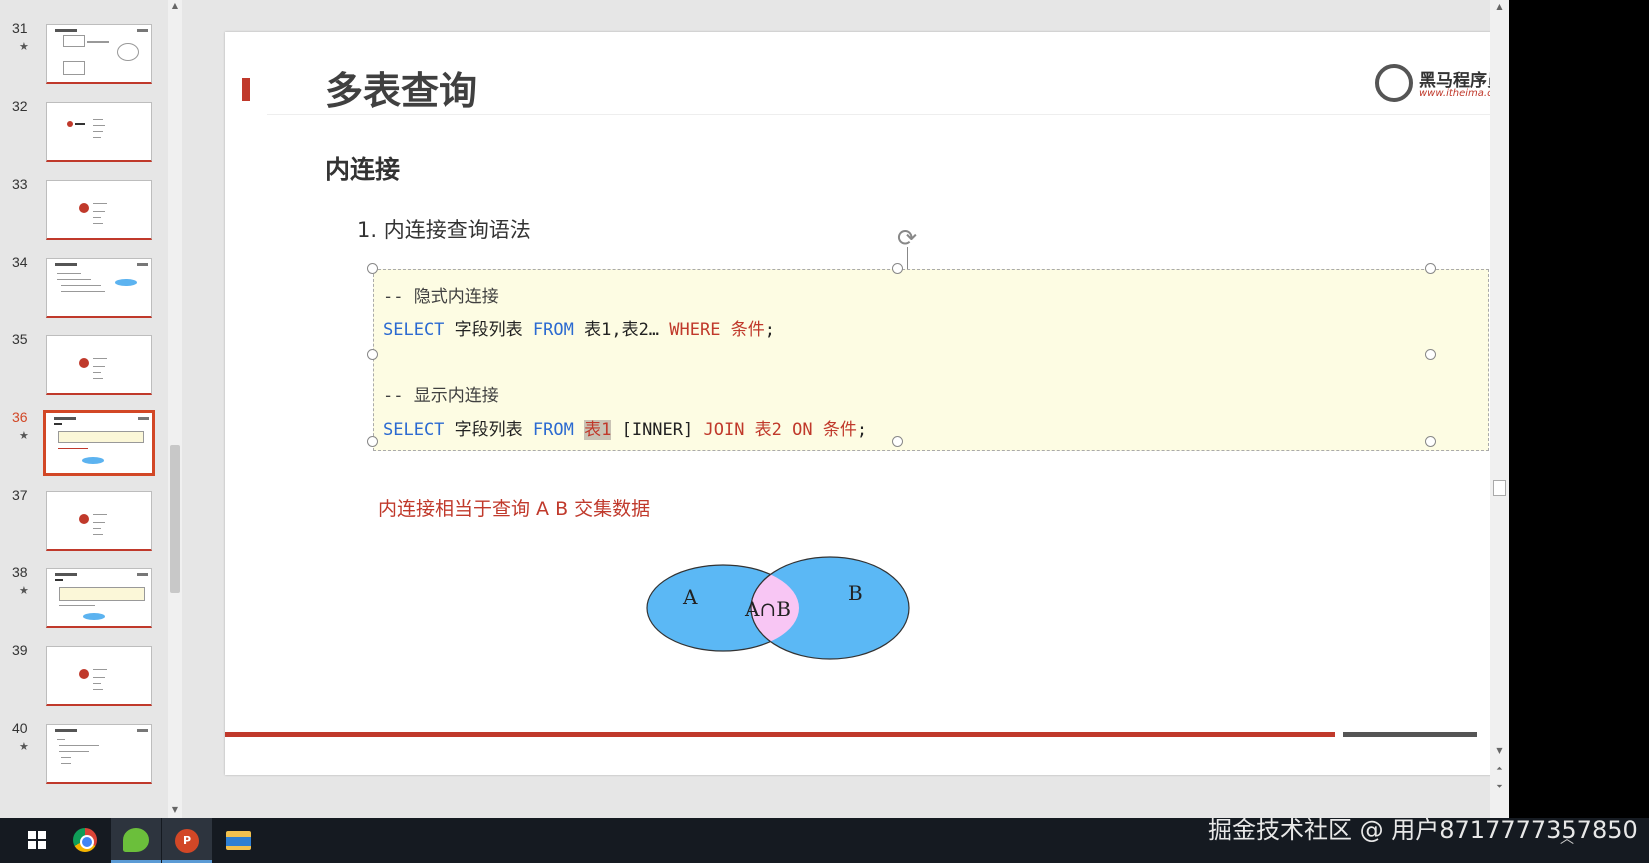 The image size is (1649, 863). Describe the element at coordinates (1394, 83) in the screenshot. I see `horse-logo-icon` at that location.